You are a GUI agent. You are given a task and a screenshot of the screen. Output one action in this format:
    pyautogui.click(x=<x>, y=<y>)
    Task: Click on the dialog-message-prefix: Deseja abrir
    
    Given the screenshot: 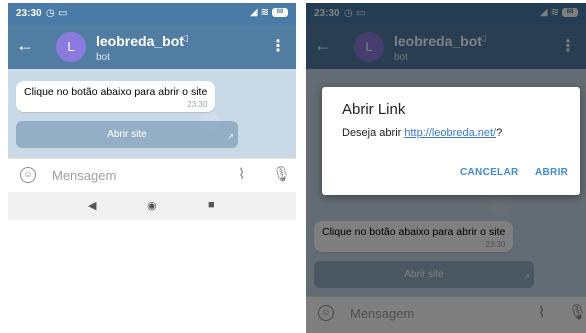 What is the action you would take?
    pyautogui.click(x=373, y=133)
    